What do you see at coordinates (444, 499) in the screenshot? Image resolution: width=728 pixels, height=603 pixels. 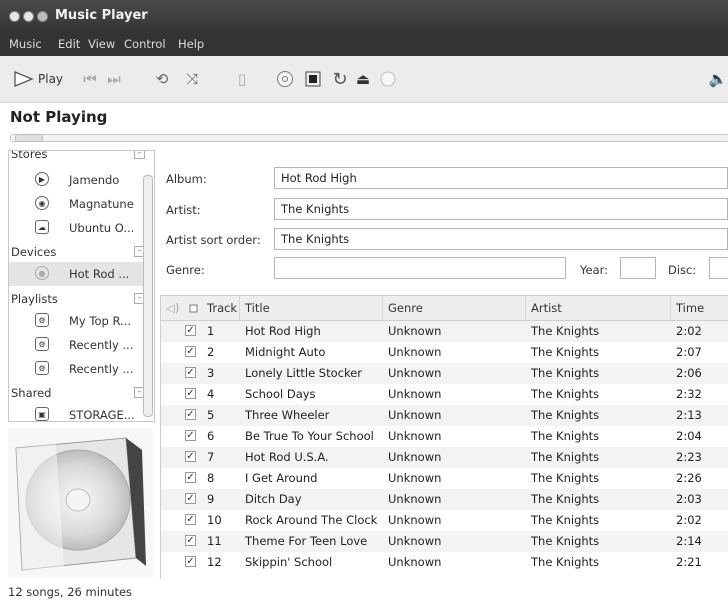 I see `table-row: ✓ 9 Ditch Day Unknown The Knights 2:03` at bounding box center [444, 499].